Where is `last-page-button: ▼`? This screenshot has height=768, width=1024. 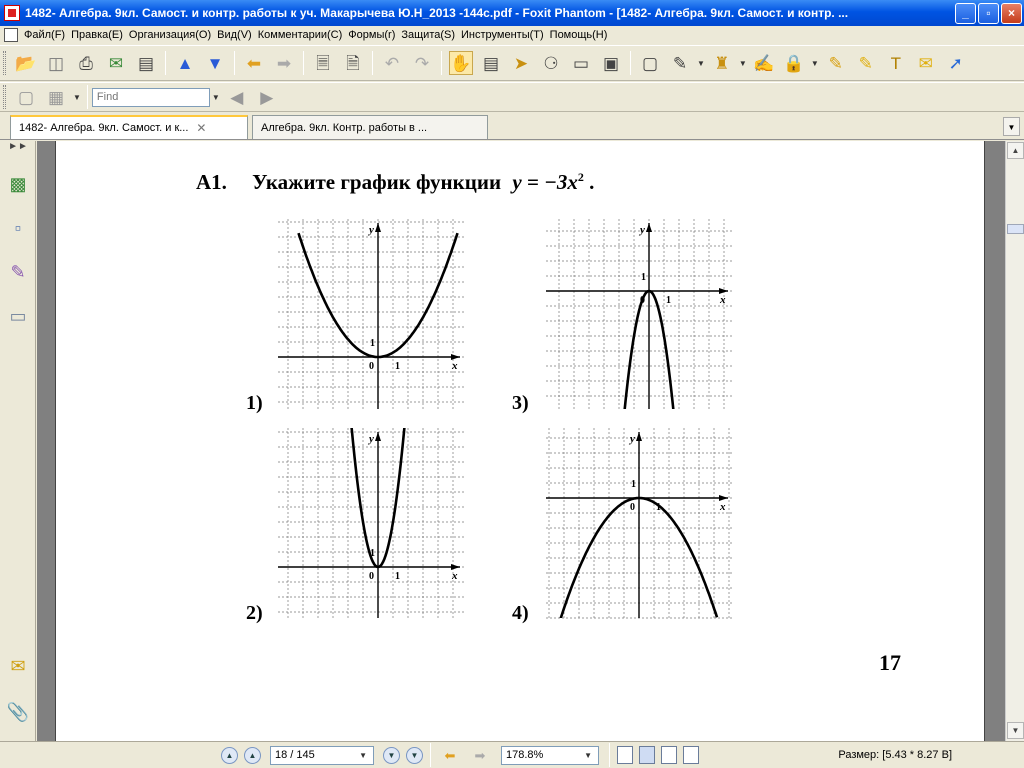 last-page-button: ▼ is located at coordinates (414, 755).